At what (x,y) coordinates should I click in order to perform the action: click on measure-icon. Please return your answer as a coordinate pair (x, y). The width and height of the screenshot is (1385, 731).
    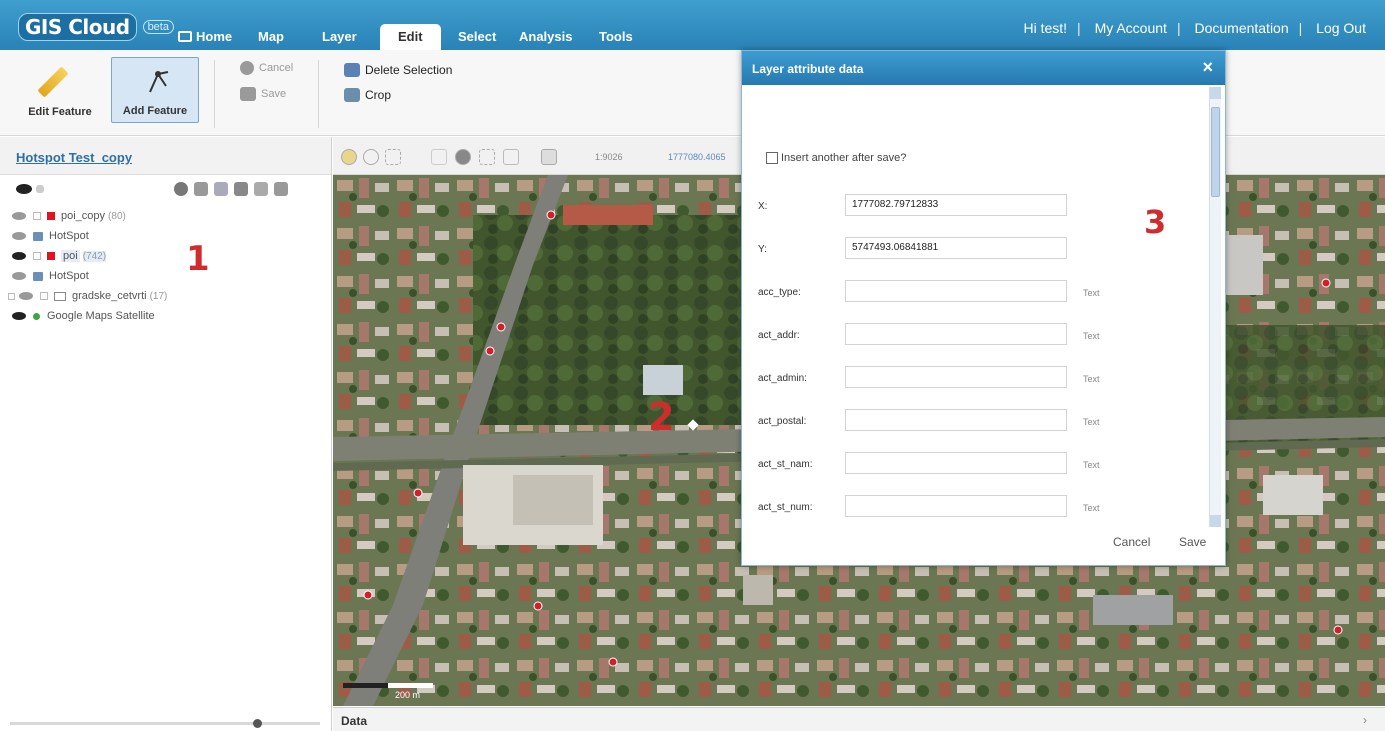
    Looking at the image, I should click on (511, 157).